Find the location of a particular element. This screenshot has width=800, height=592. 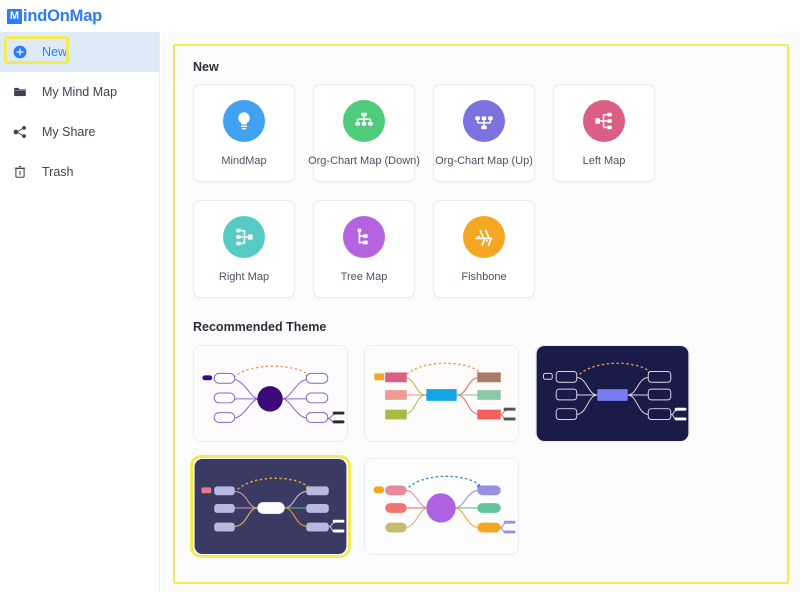

sidebar-item-label: My Share is located at coordinates (69, 132).